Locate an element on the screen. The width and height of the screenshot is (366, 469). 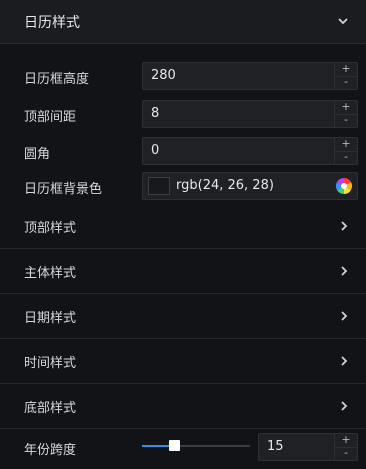
top-spacing-row: 顶部间距 8 + - is located at coordinates (183, 115).